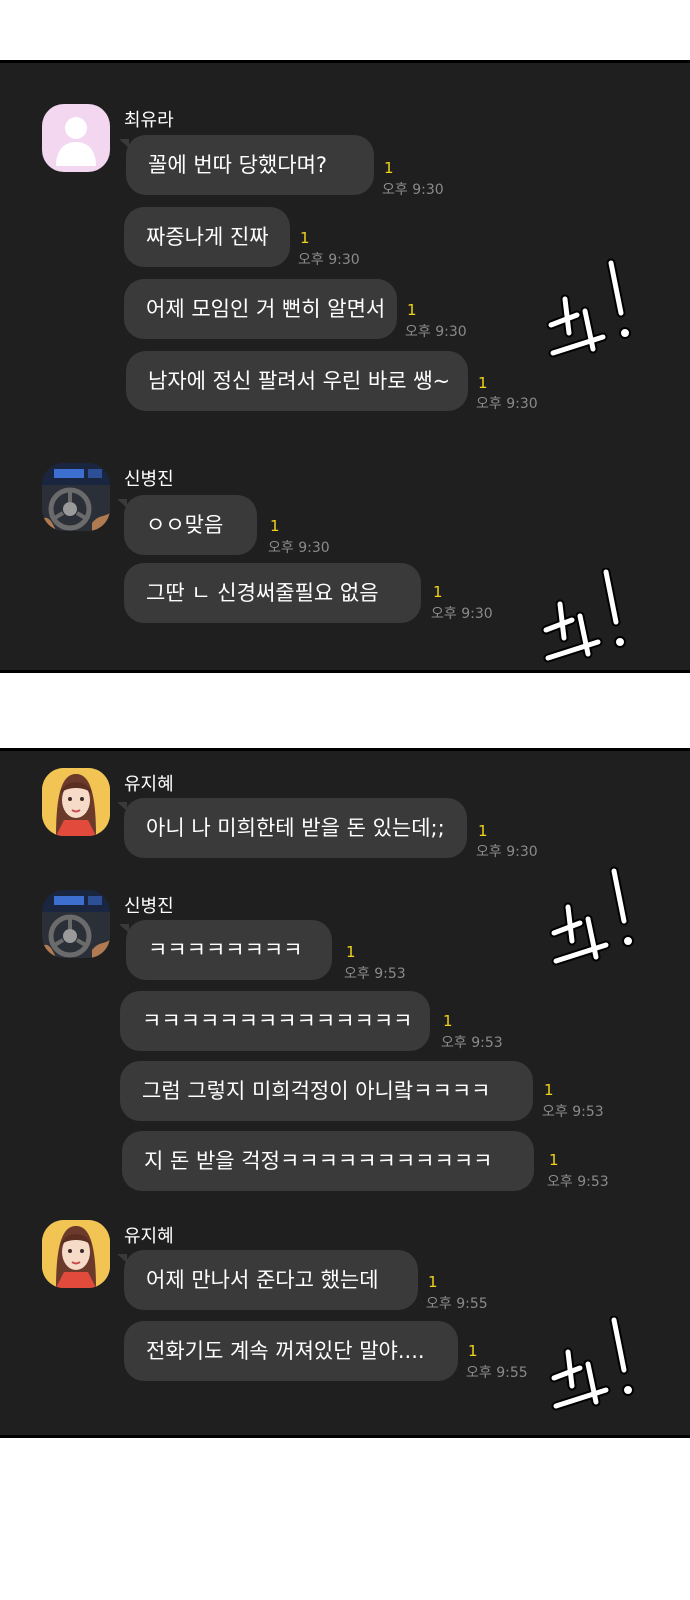 The width and height of the screenshot is (690, 1600). What do you see at coordinates (297, 381) in the screenshot?
I see `message-bubble: 남자에 정신 팔려서 우린 바로 쌩~` at bounding box center [297, 381].